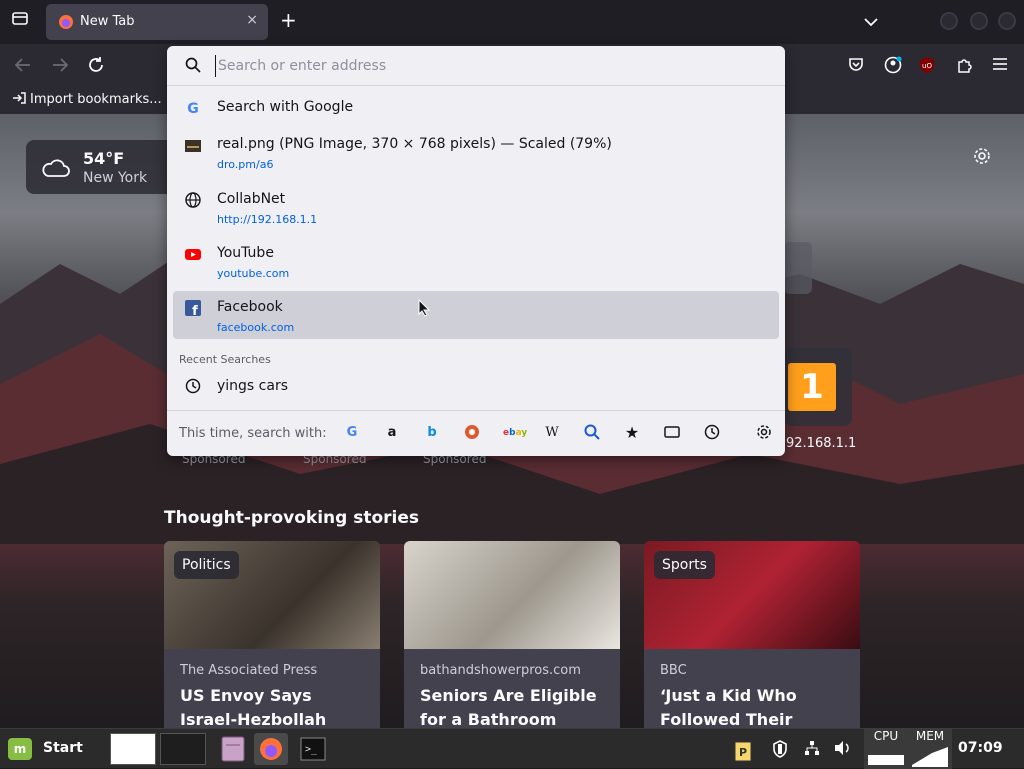 This screenshot has width=1024, height=769. Describe the element at coordinates (245, 253) in the screenshot. I see `result-label: YouTube` at that location.